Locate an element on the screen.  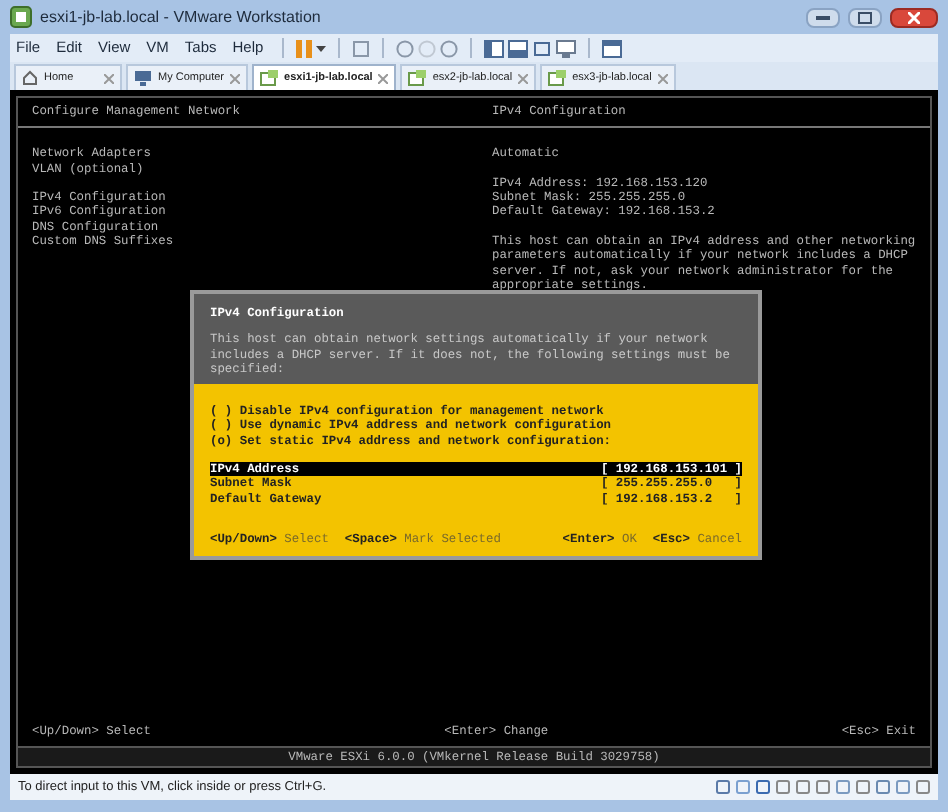
close-button is located at coordinates (914, 17).